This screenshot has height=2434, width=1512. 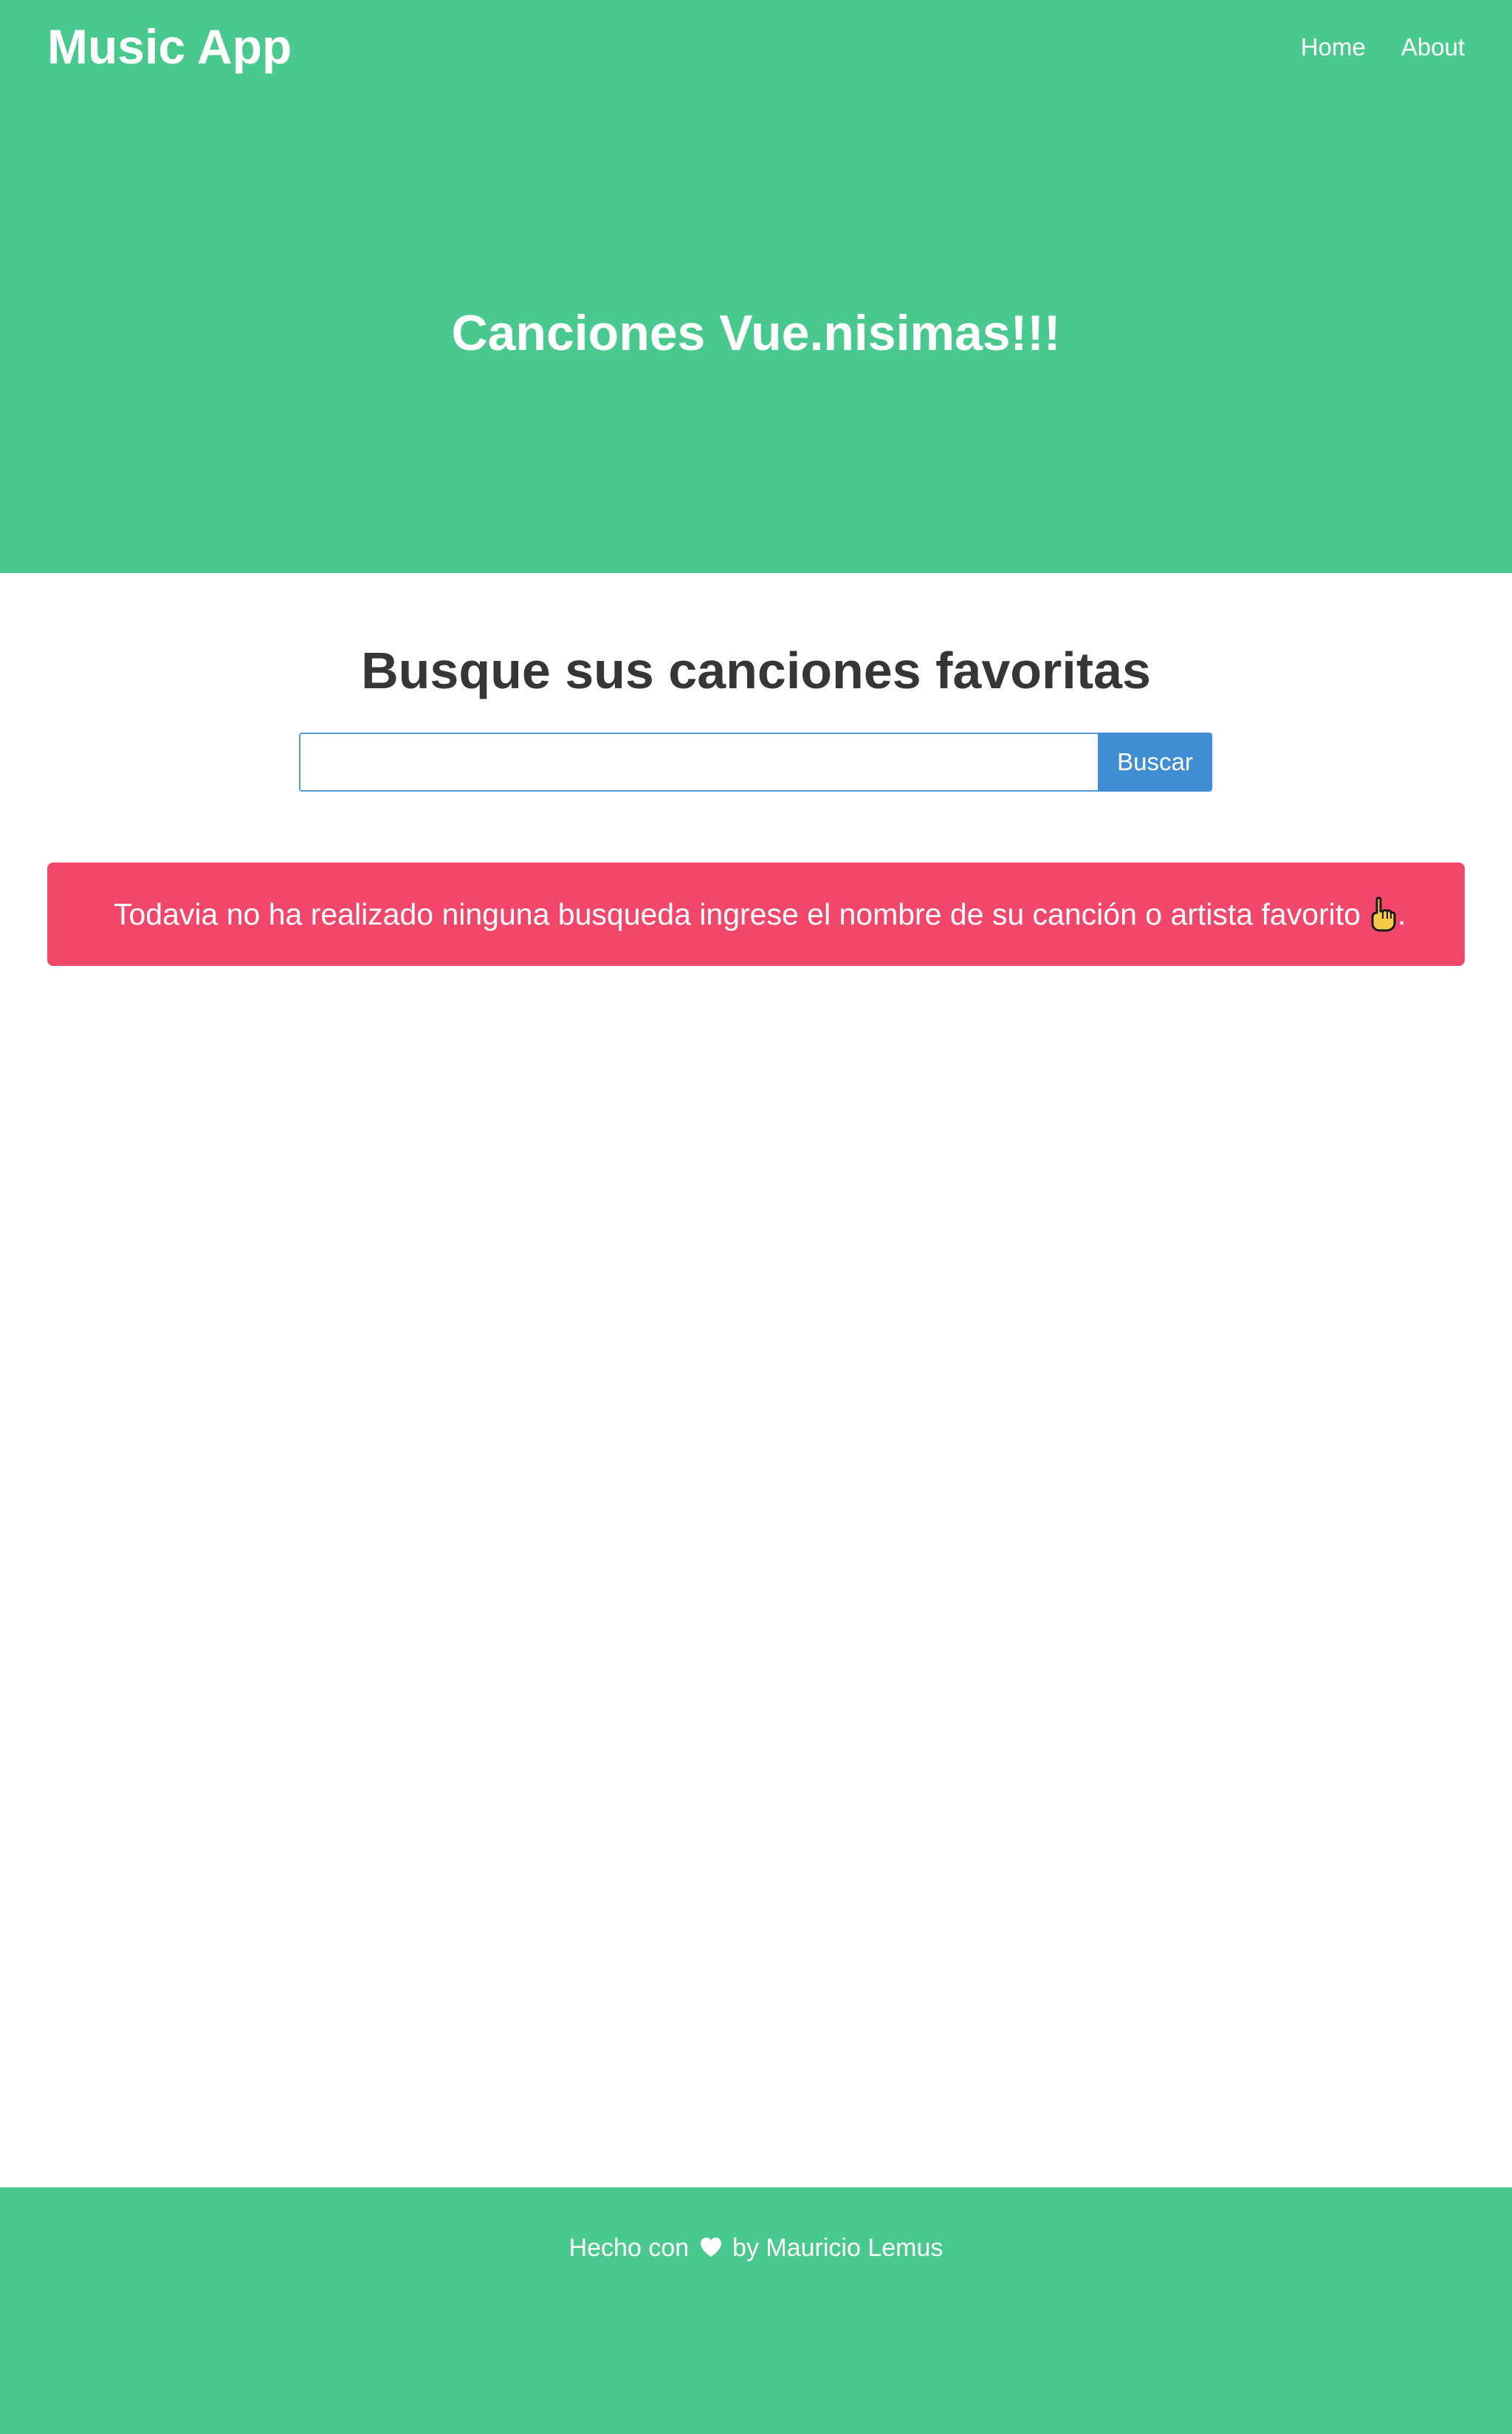 I want to click on search-button: Buscar, so click(x=1155, y=762).